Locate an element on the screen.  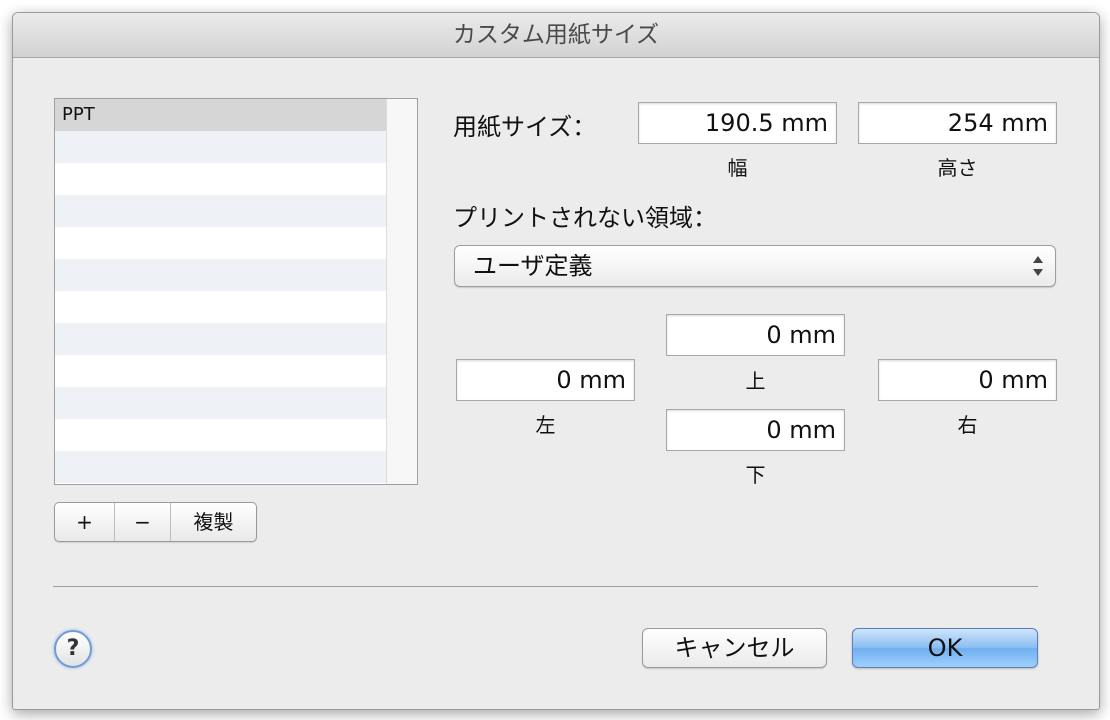
window-title: カスタム用紙サイズ is located at coordinates (556, 35).